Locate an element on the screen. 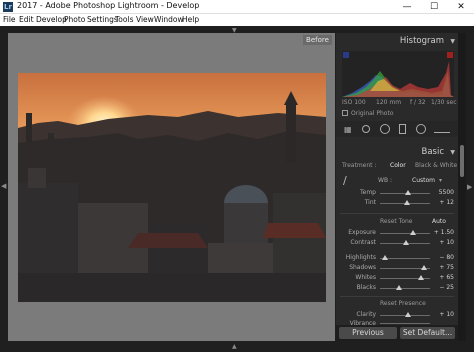 Image resolution: width=474 pixels, height=352 pixels. panel-scrollbar-thumb is located at coordinates (462, 161).